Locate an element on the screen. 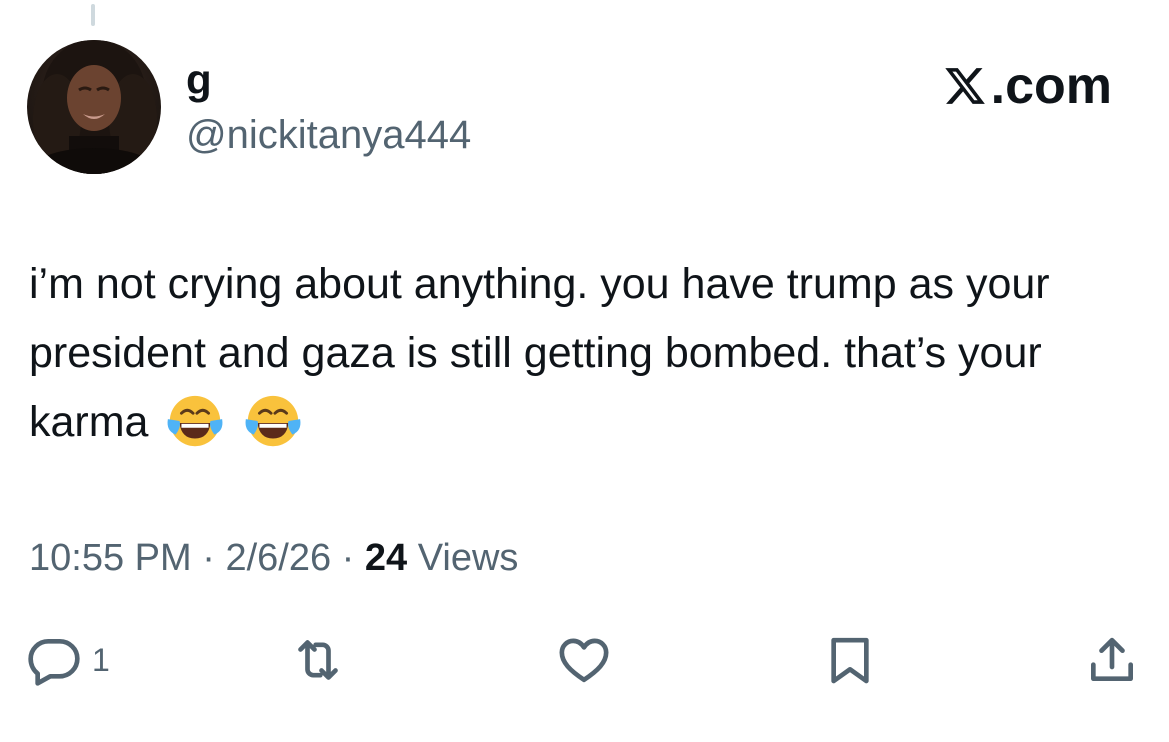 Image resolution: width=1169 pixels, height=742 pixels. heart-icon is located at coordinates (584, 660).